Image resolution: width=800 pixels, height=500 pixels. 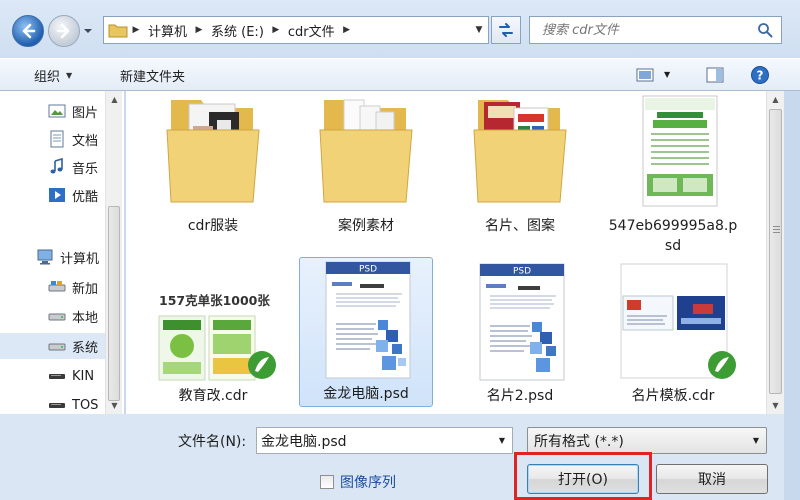 I want to click on file-item-folder-case-materials: 案例素材, so click(x=366, y=164).